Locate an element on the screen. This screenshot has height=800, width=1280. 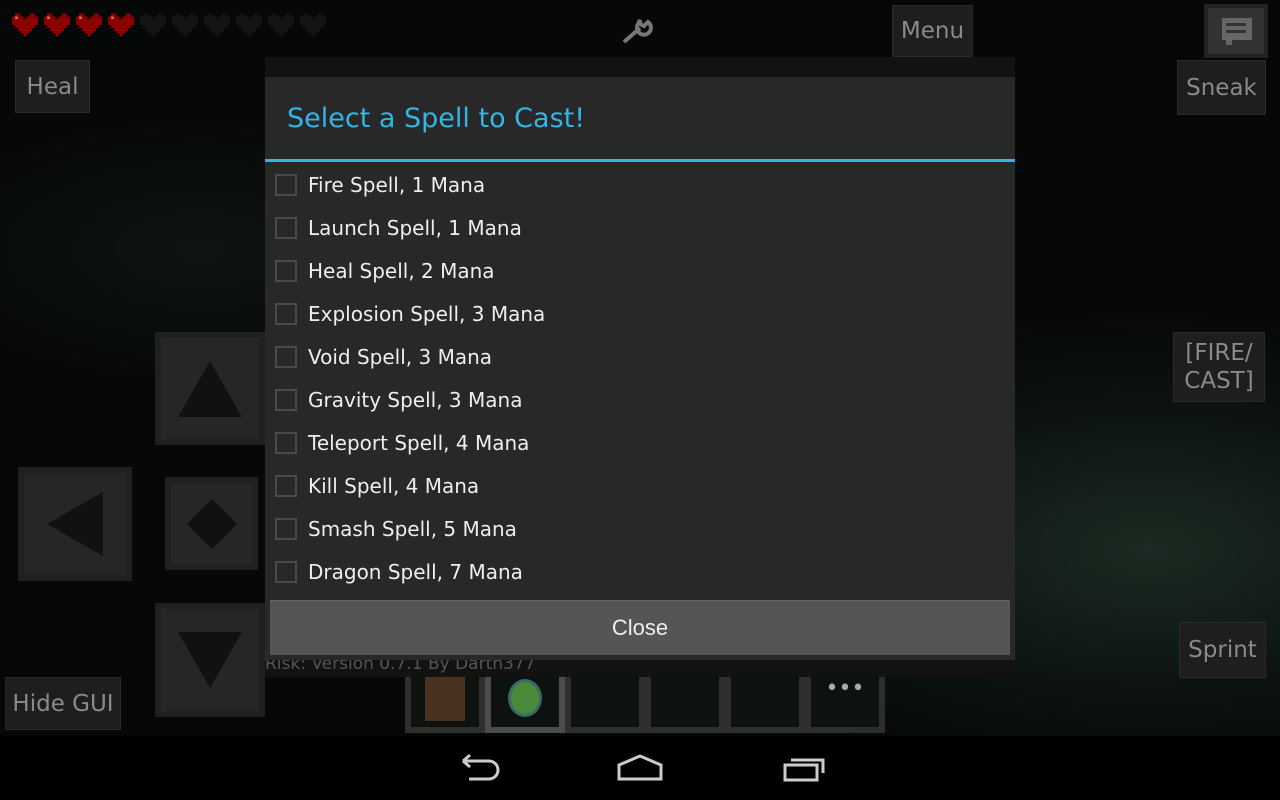
spell-label: Smash Spell, 5 Mana is located at coordinates (412, 528).